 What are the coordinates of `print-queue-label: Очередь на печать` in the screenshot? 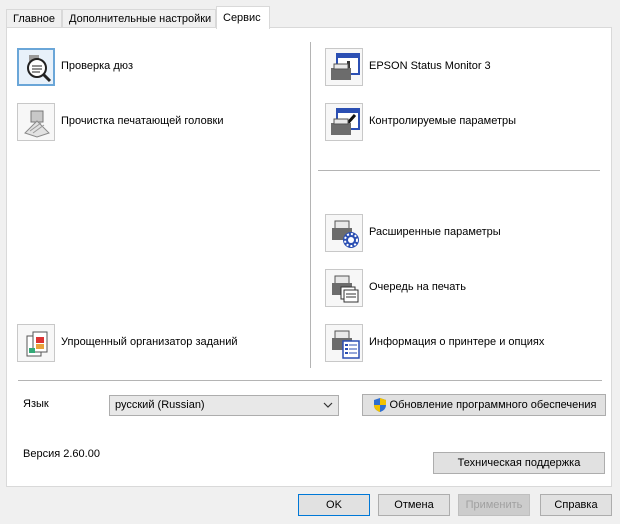 It's located at (417, 287).